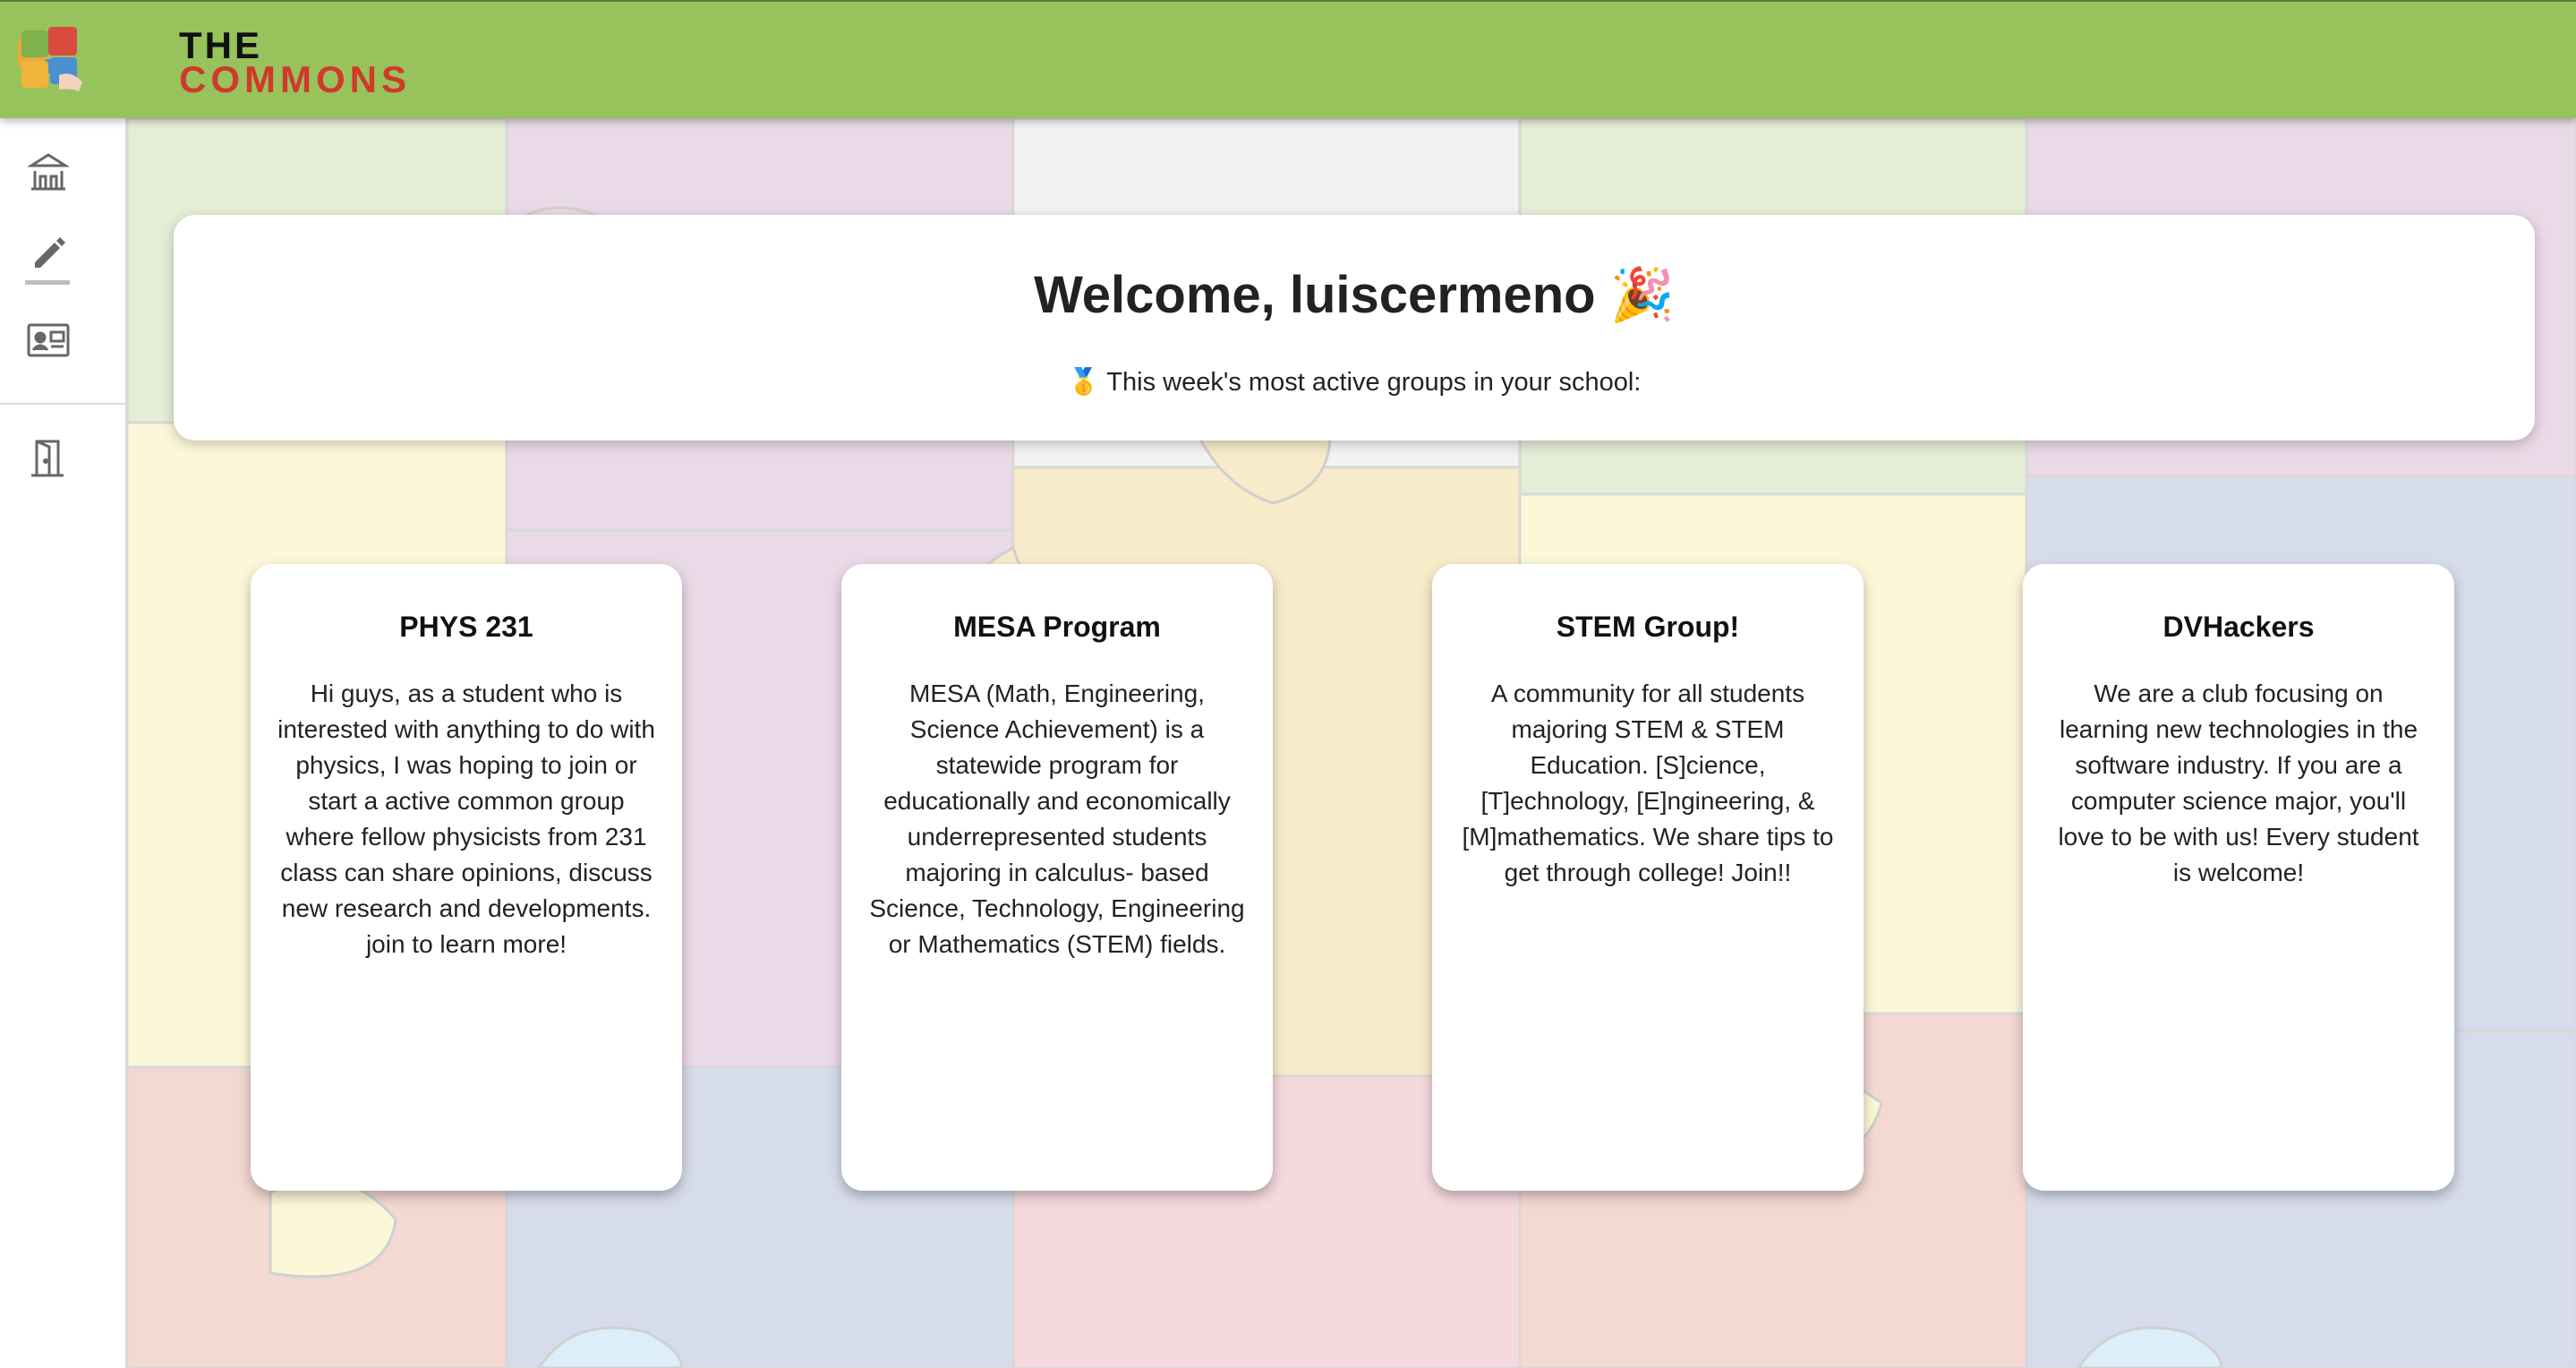 The width and height of the screenshot is (2576, 1368). Describe the element at coordinates (1057, 627) in the screenshot. I see `group-card-title: MESA Program` at that location.